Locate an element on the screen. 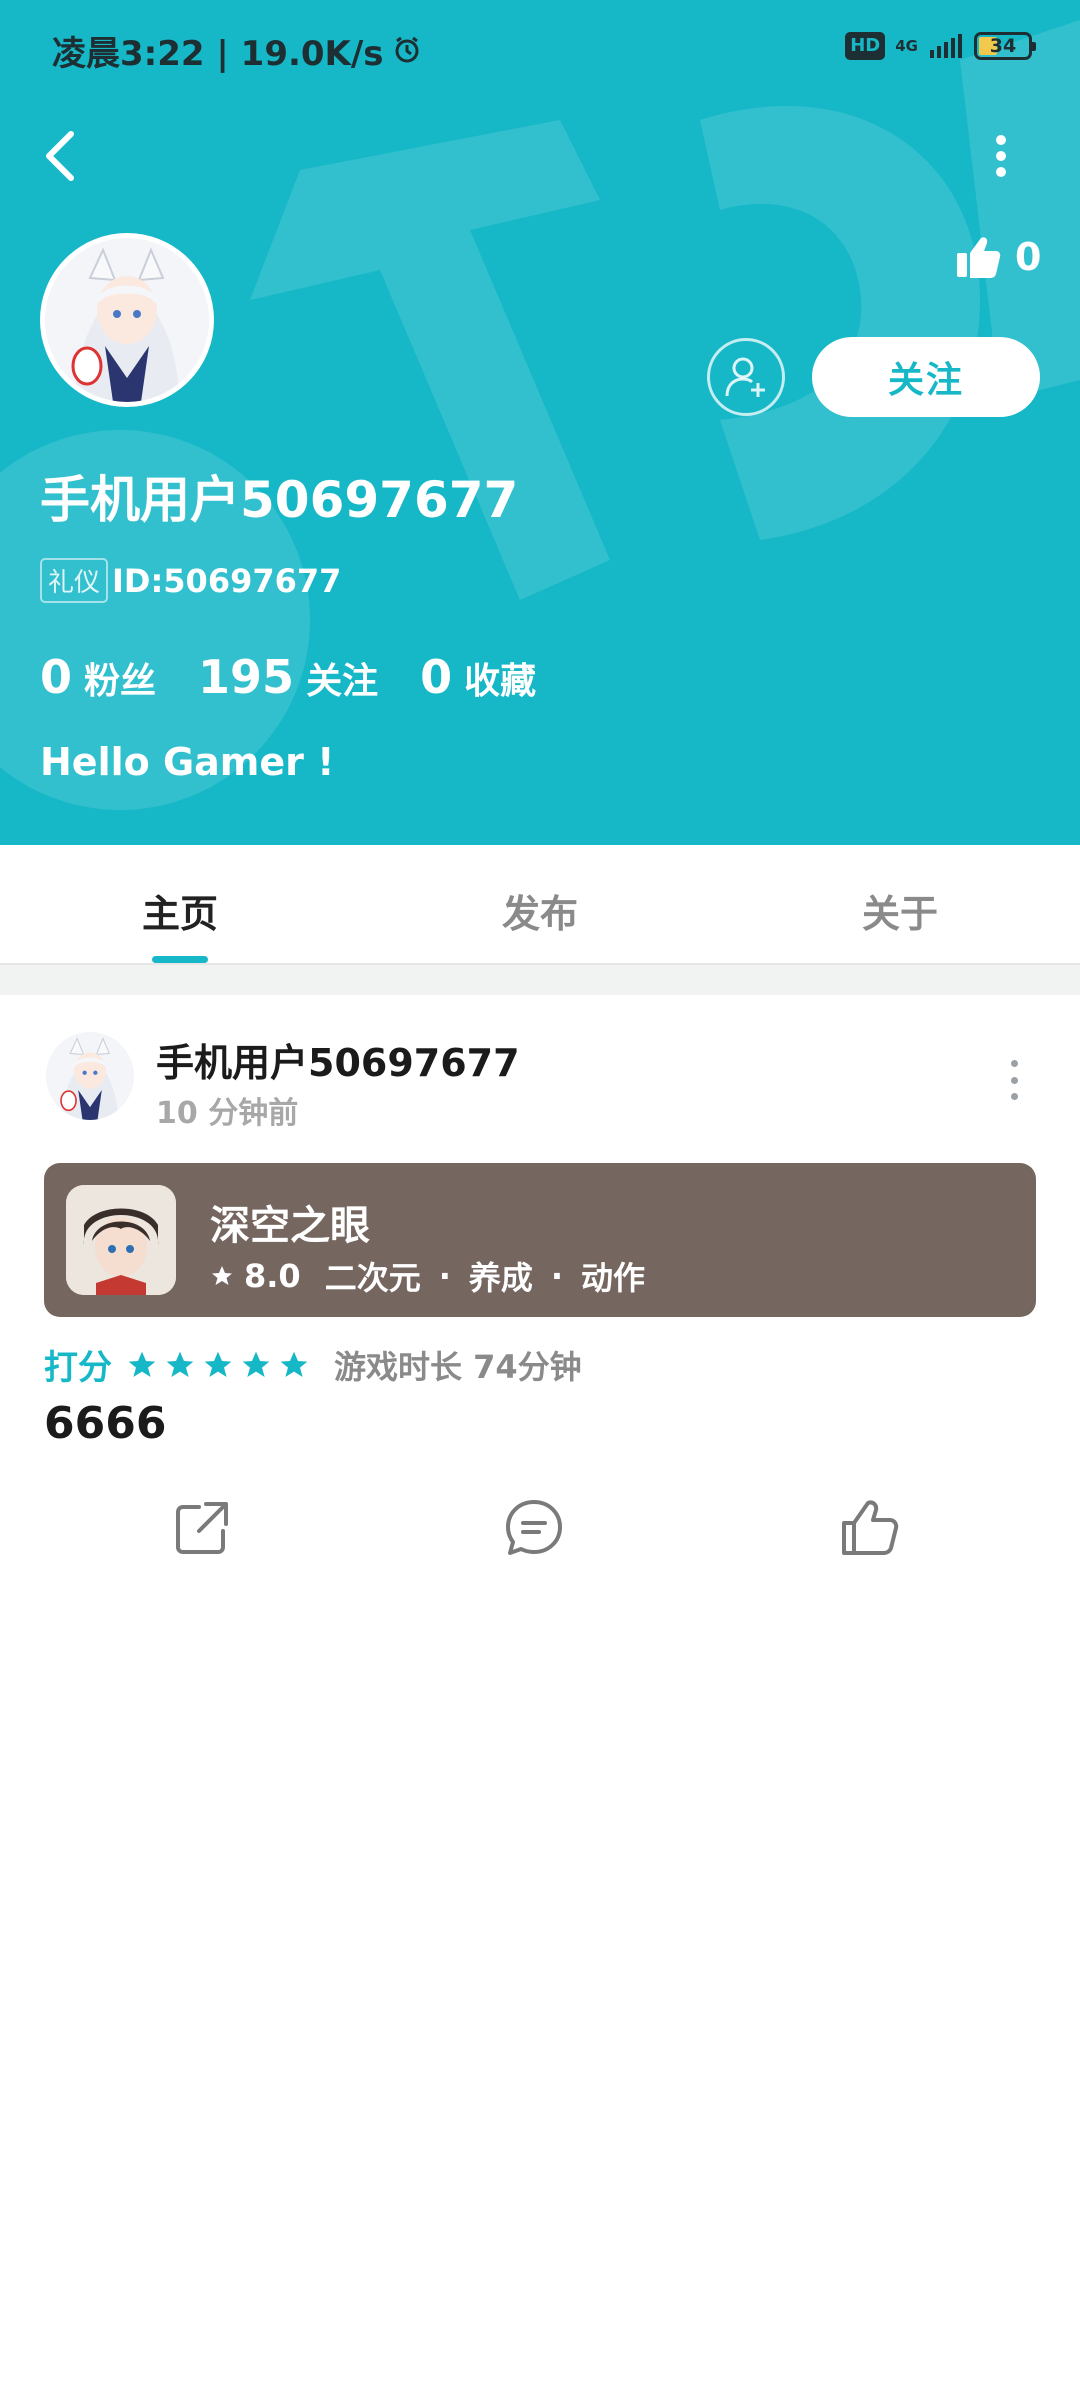  profile-avatar is located at coordinates (127, 320).